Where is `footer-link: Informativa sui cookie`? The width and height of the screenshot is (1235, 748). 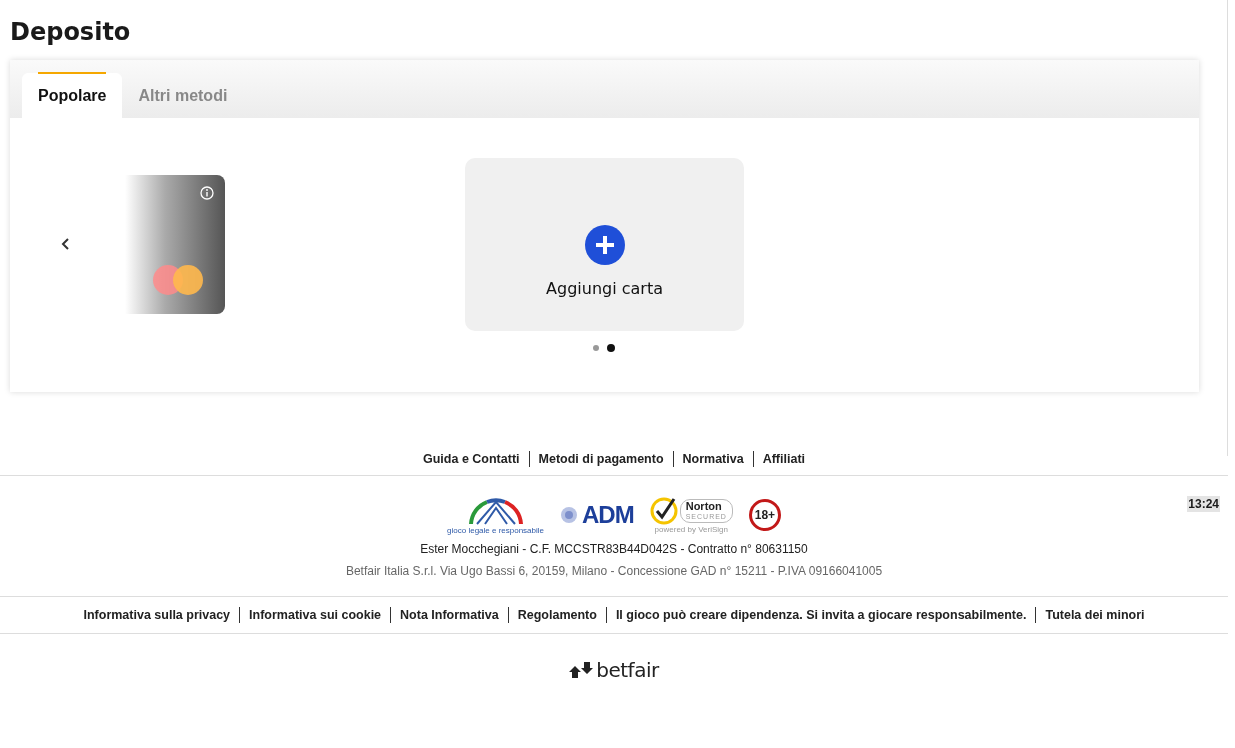
footer-link: Informativa sui cookie is located at coordinates (315, 615).